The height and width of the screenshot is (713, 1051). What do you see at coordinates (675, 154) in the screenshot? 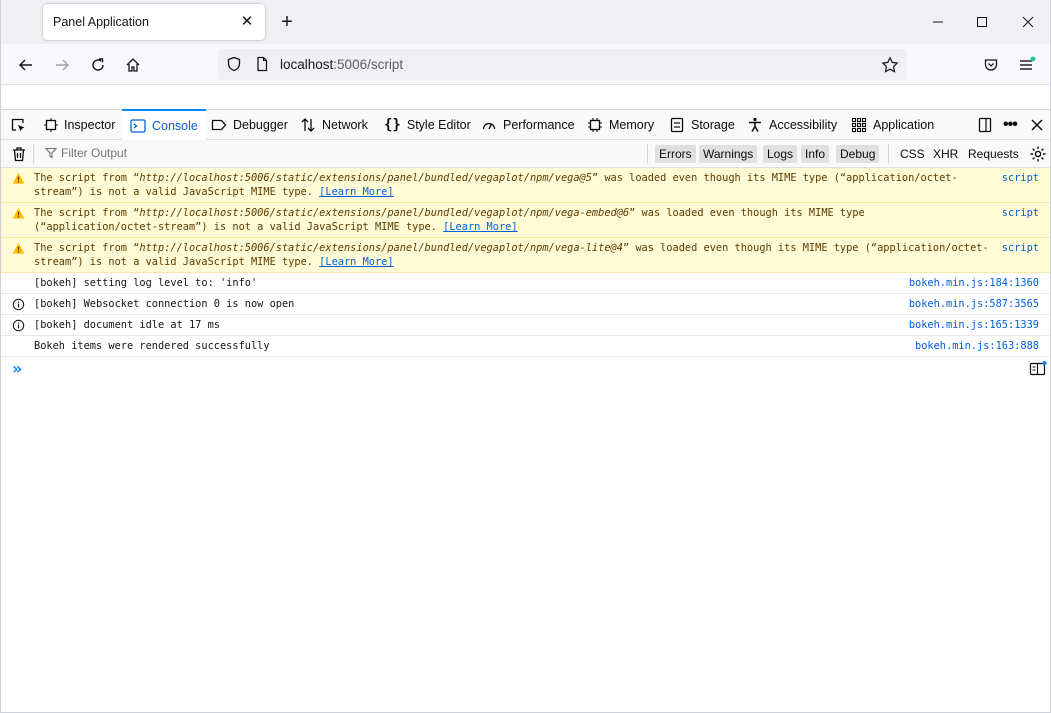
I see `filter-errors-button: Errors` at bounding box center [675, 154].